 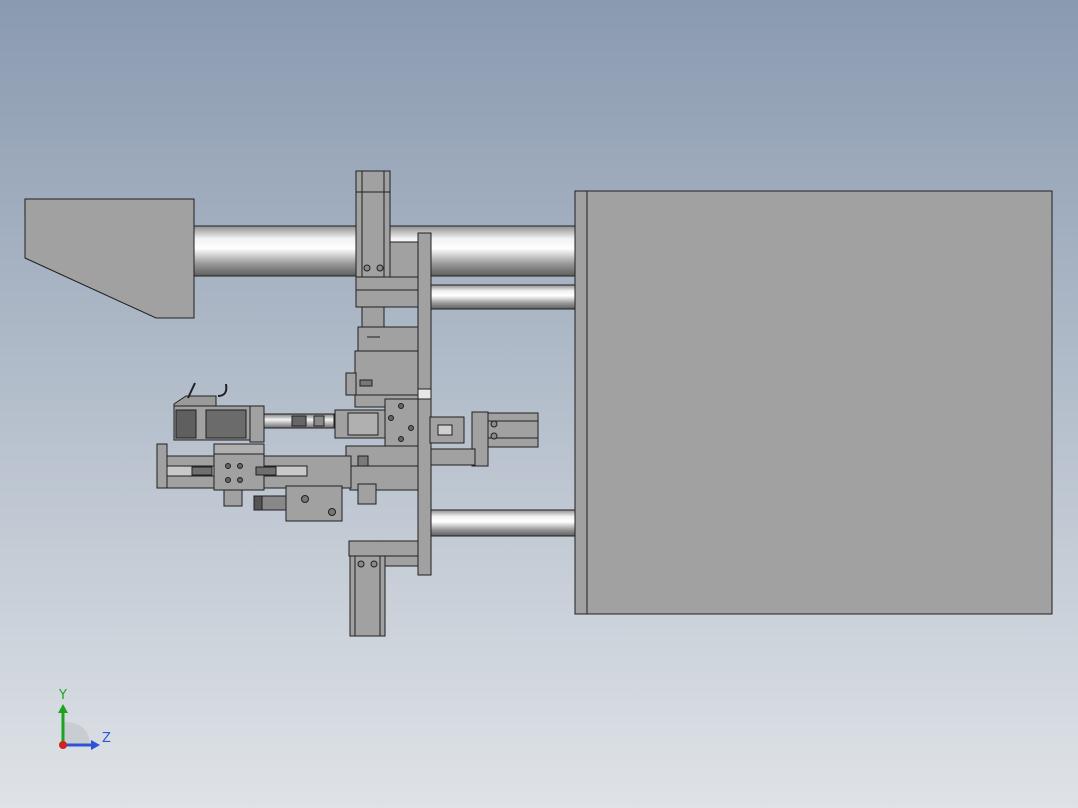 What do you see at coordinates (162, 466) in the screenshot?
I see `linear-slide-end` at bounding box center [162, 466].